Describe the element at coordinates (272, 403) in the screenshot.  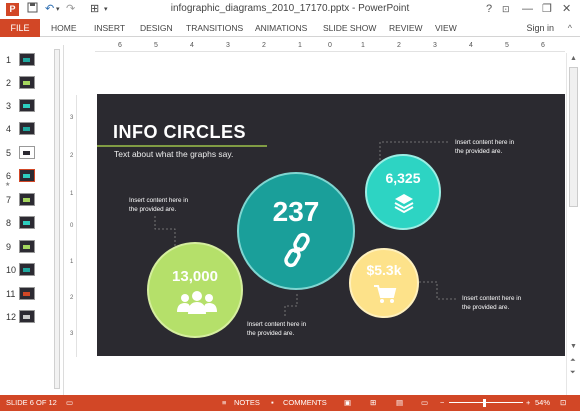
I see `comments-icon: ▪` at that location.